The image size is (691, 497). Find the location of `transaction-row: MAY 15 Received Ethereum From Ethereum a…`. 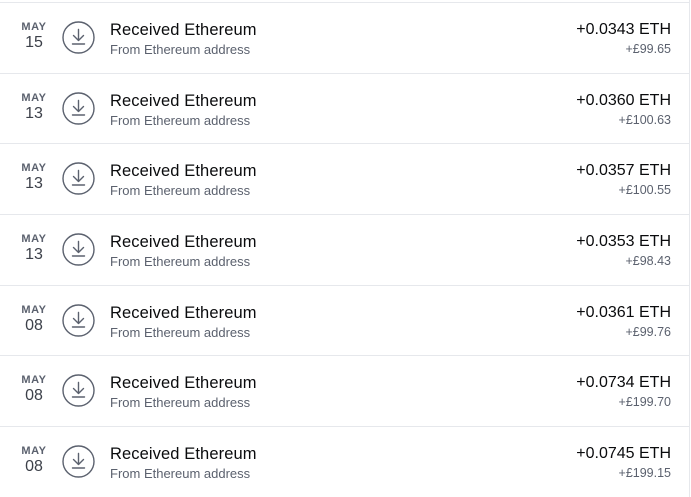

transaction-row: MAY 15 Received Ethereum From Ethereum a… is located at coordinates (344, 38).